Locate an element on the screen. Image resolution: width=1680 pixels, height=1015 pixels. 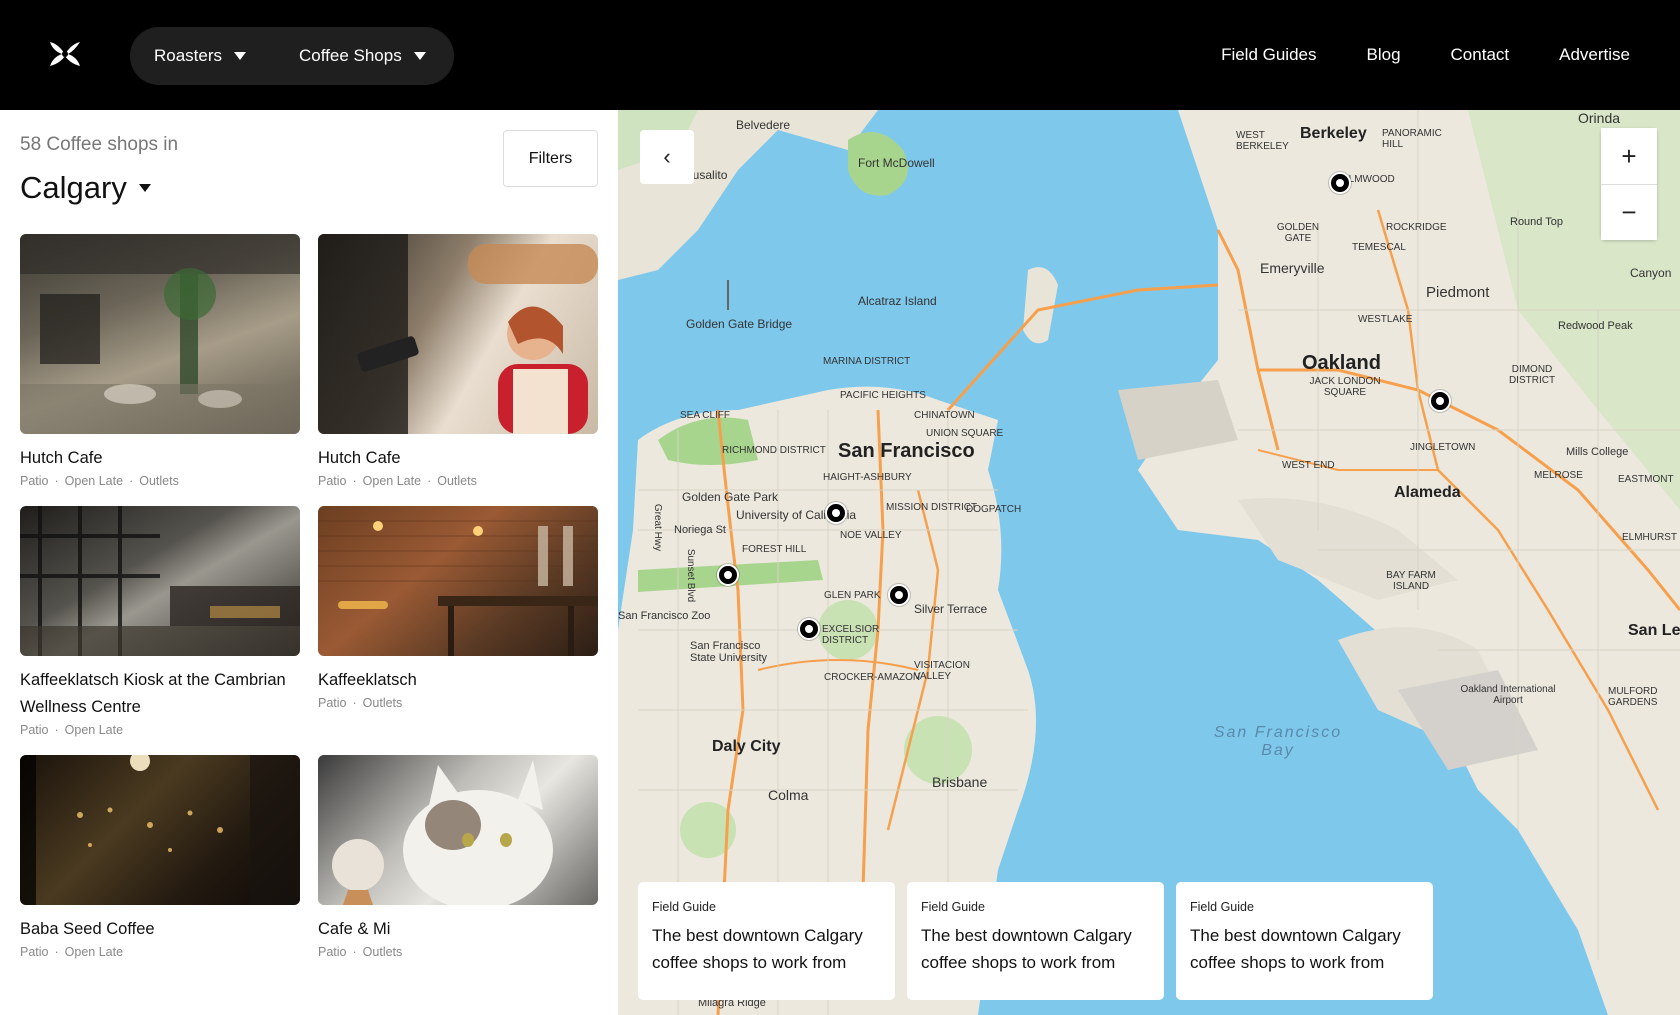
caret-down-icon is located at coordinates (240, 56).